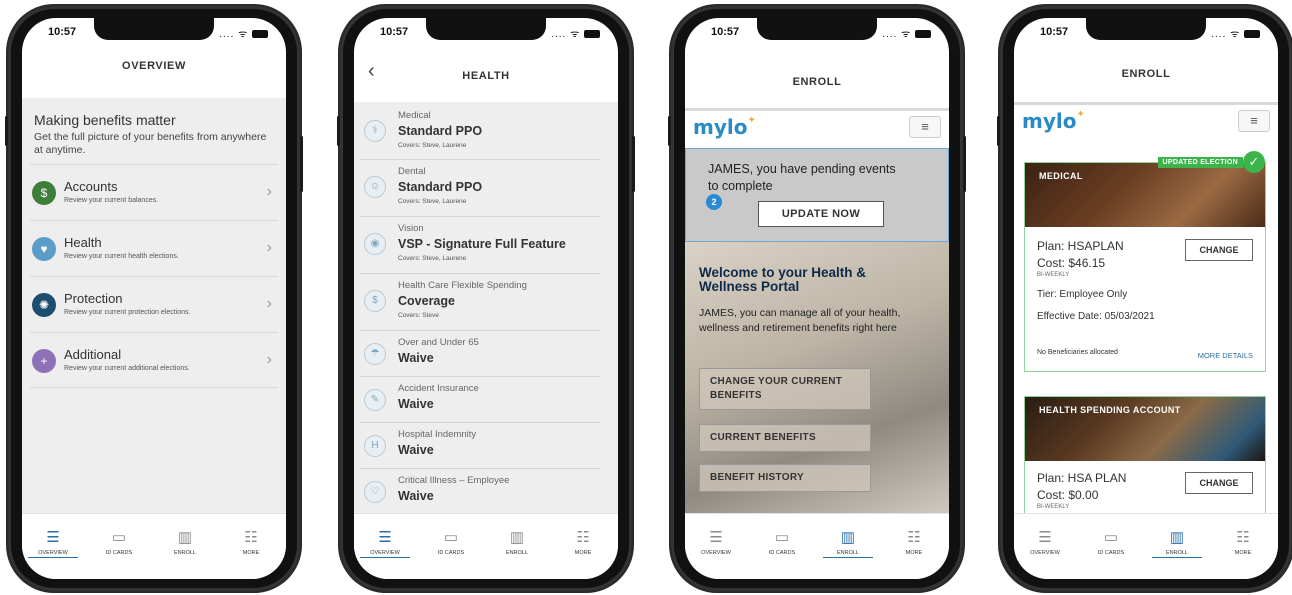 The height and width of the screenshot is (595, 1292). Describe the element at coordinates (1252, 34) in the screenshot. I see `battery-icon` at that location.